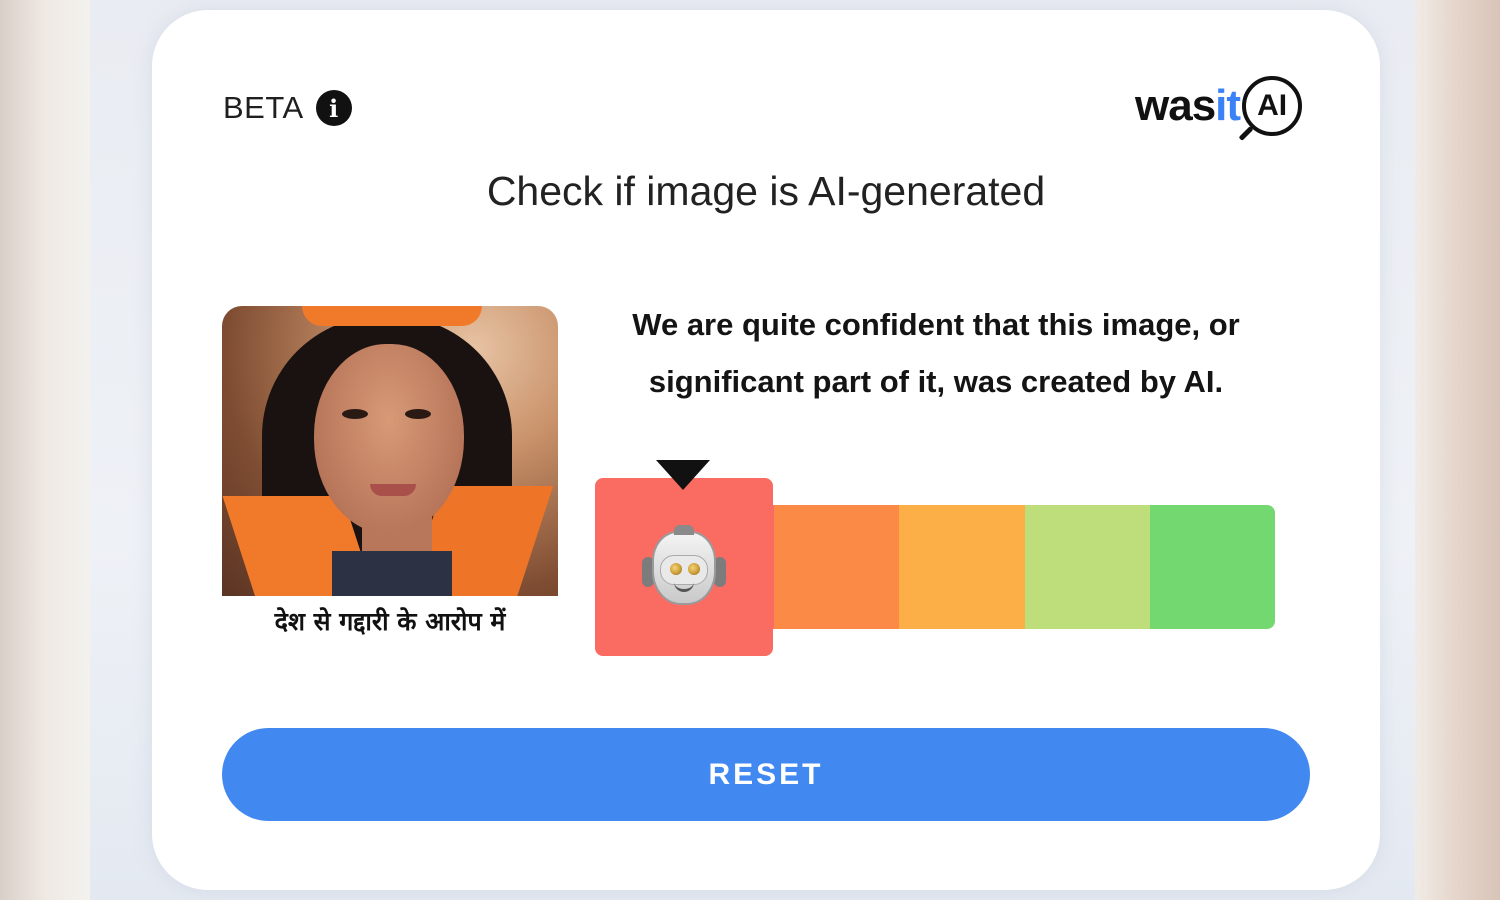  Describe the element at coordinates (390, 451) in the screenshot. I see `uploaded-image-preview` at that location.